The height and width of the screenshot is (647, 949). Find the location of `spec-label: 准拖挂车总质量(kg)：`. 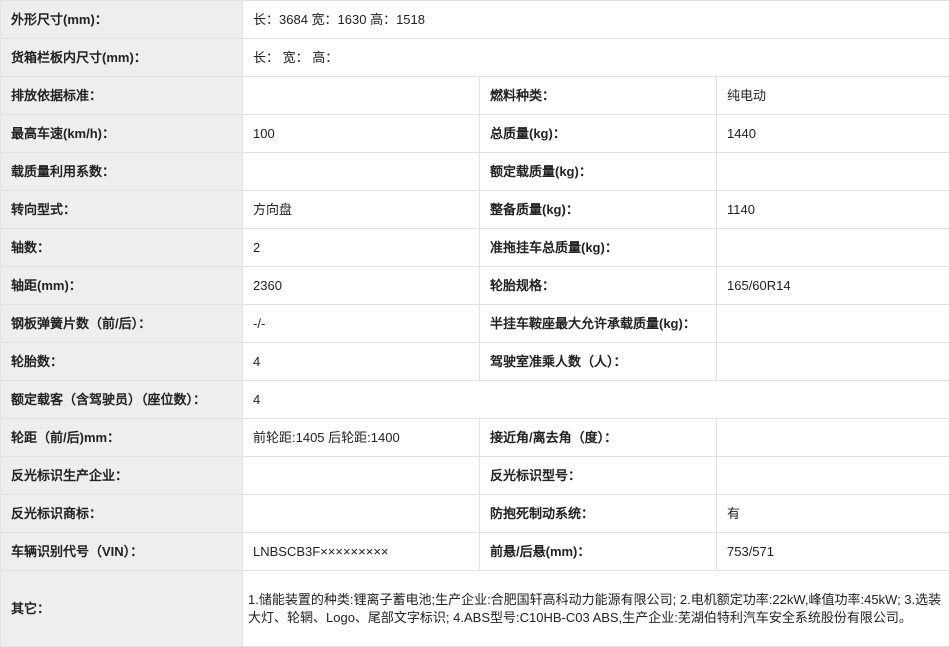

spec-label: 准拖挂车总质量(kg)： is located at coordinates (598, 248).